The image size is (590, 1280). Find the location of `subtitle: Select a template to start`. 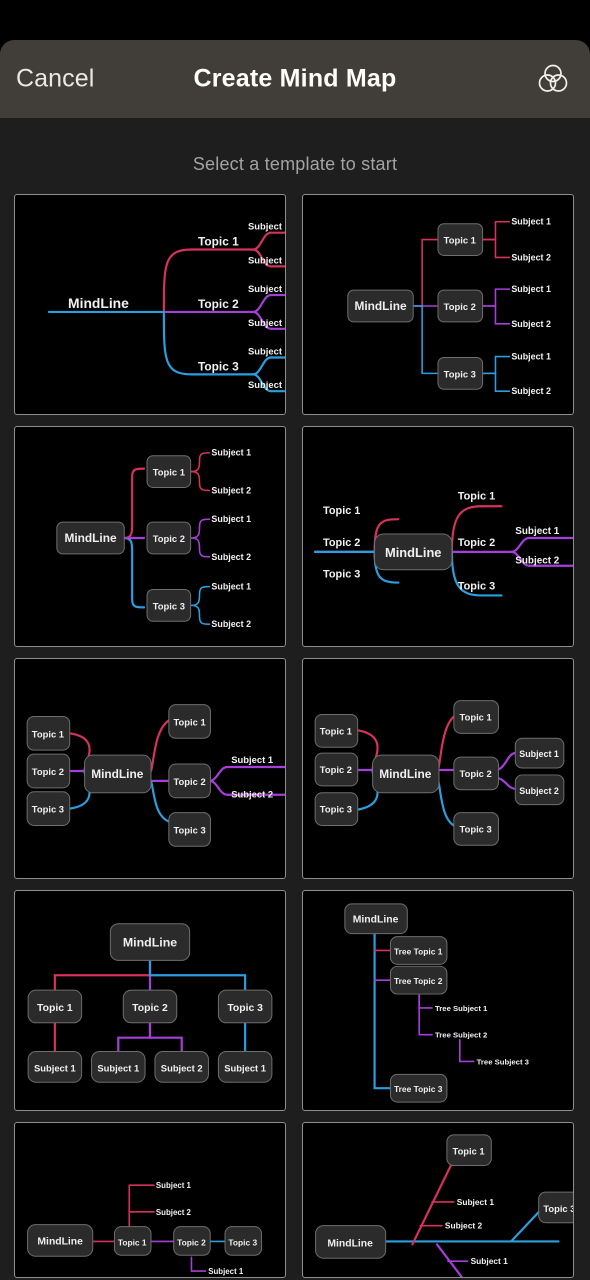

subtitle: Select a template to start is located at coordinates (295, 164).